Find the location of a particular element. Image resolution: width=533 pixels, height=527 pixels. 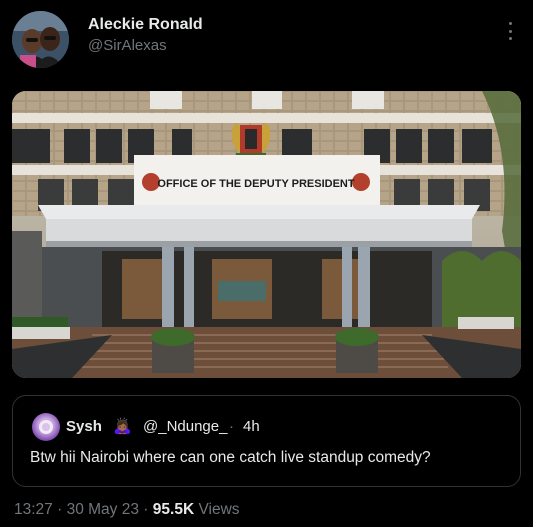

quoted-name-emoji: 🙇🏾‍♀️ is located at coordinates (122, 426).